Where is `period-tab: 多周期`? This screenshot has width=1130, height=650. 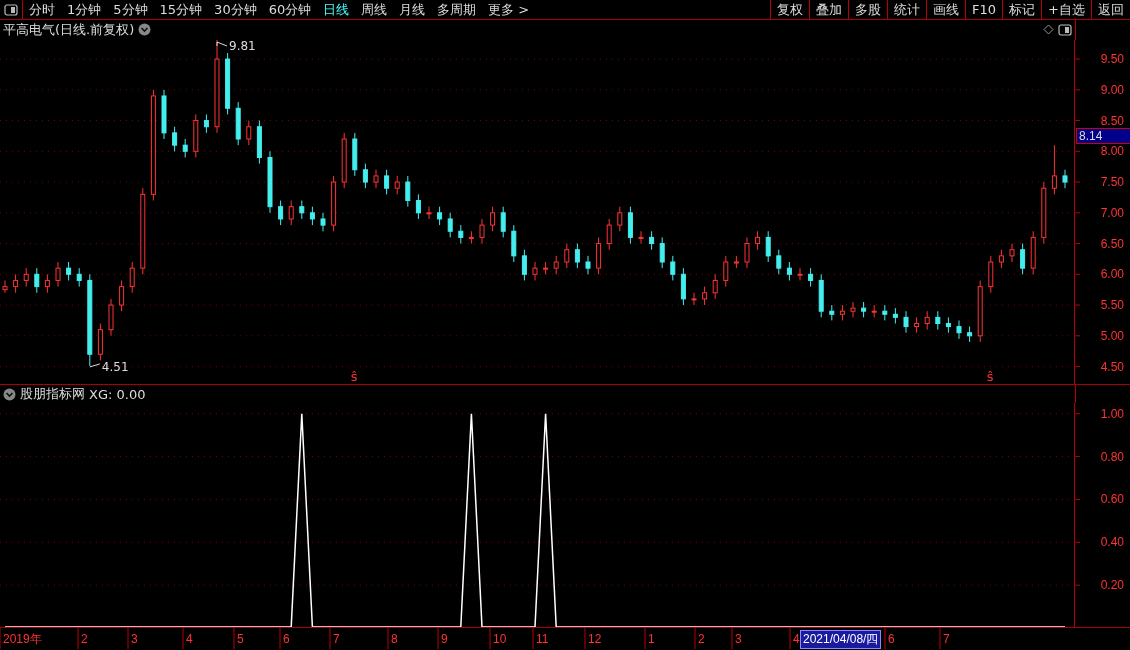
period-tab: 多周期 is located at coordinates (457, 9).